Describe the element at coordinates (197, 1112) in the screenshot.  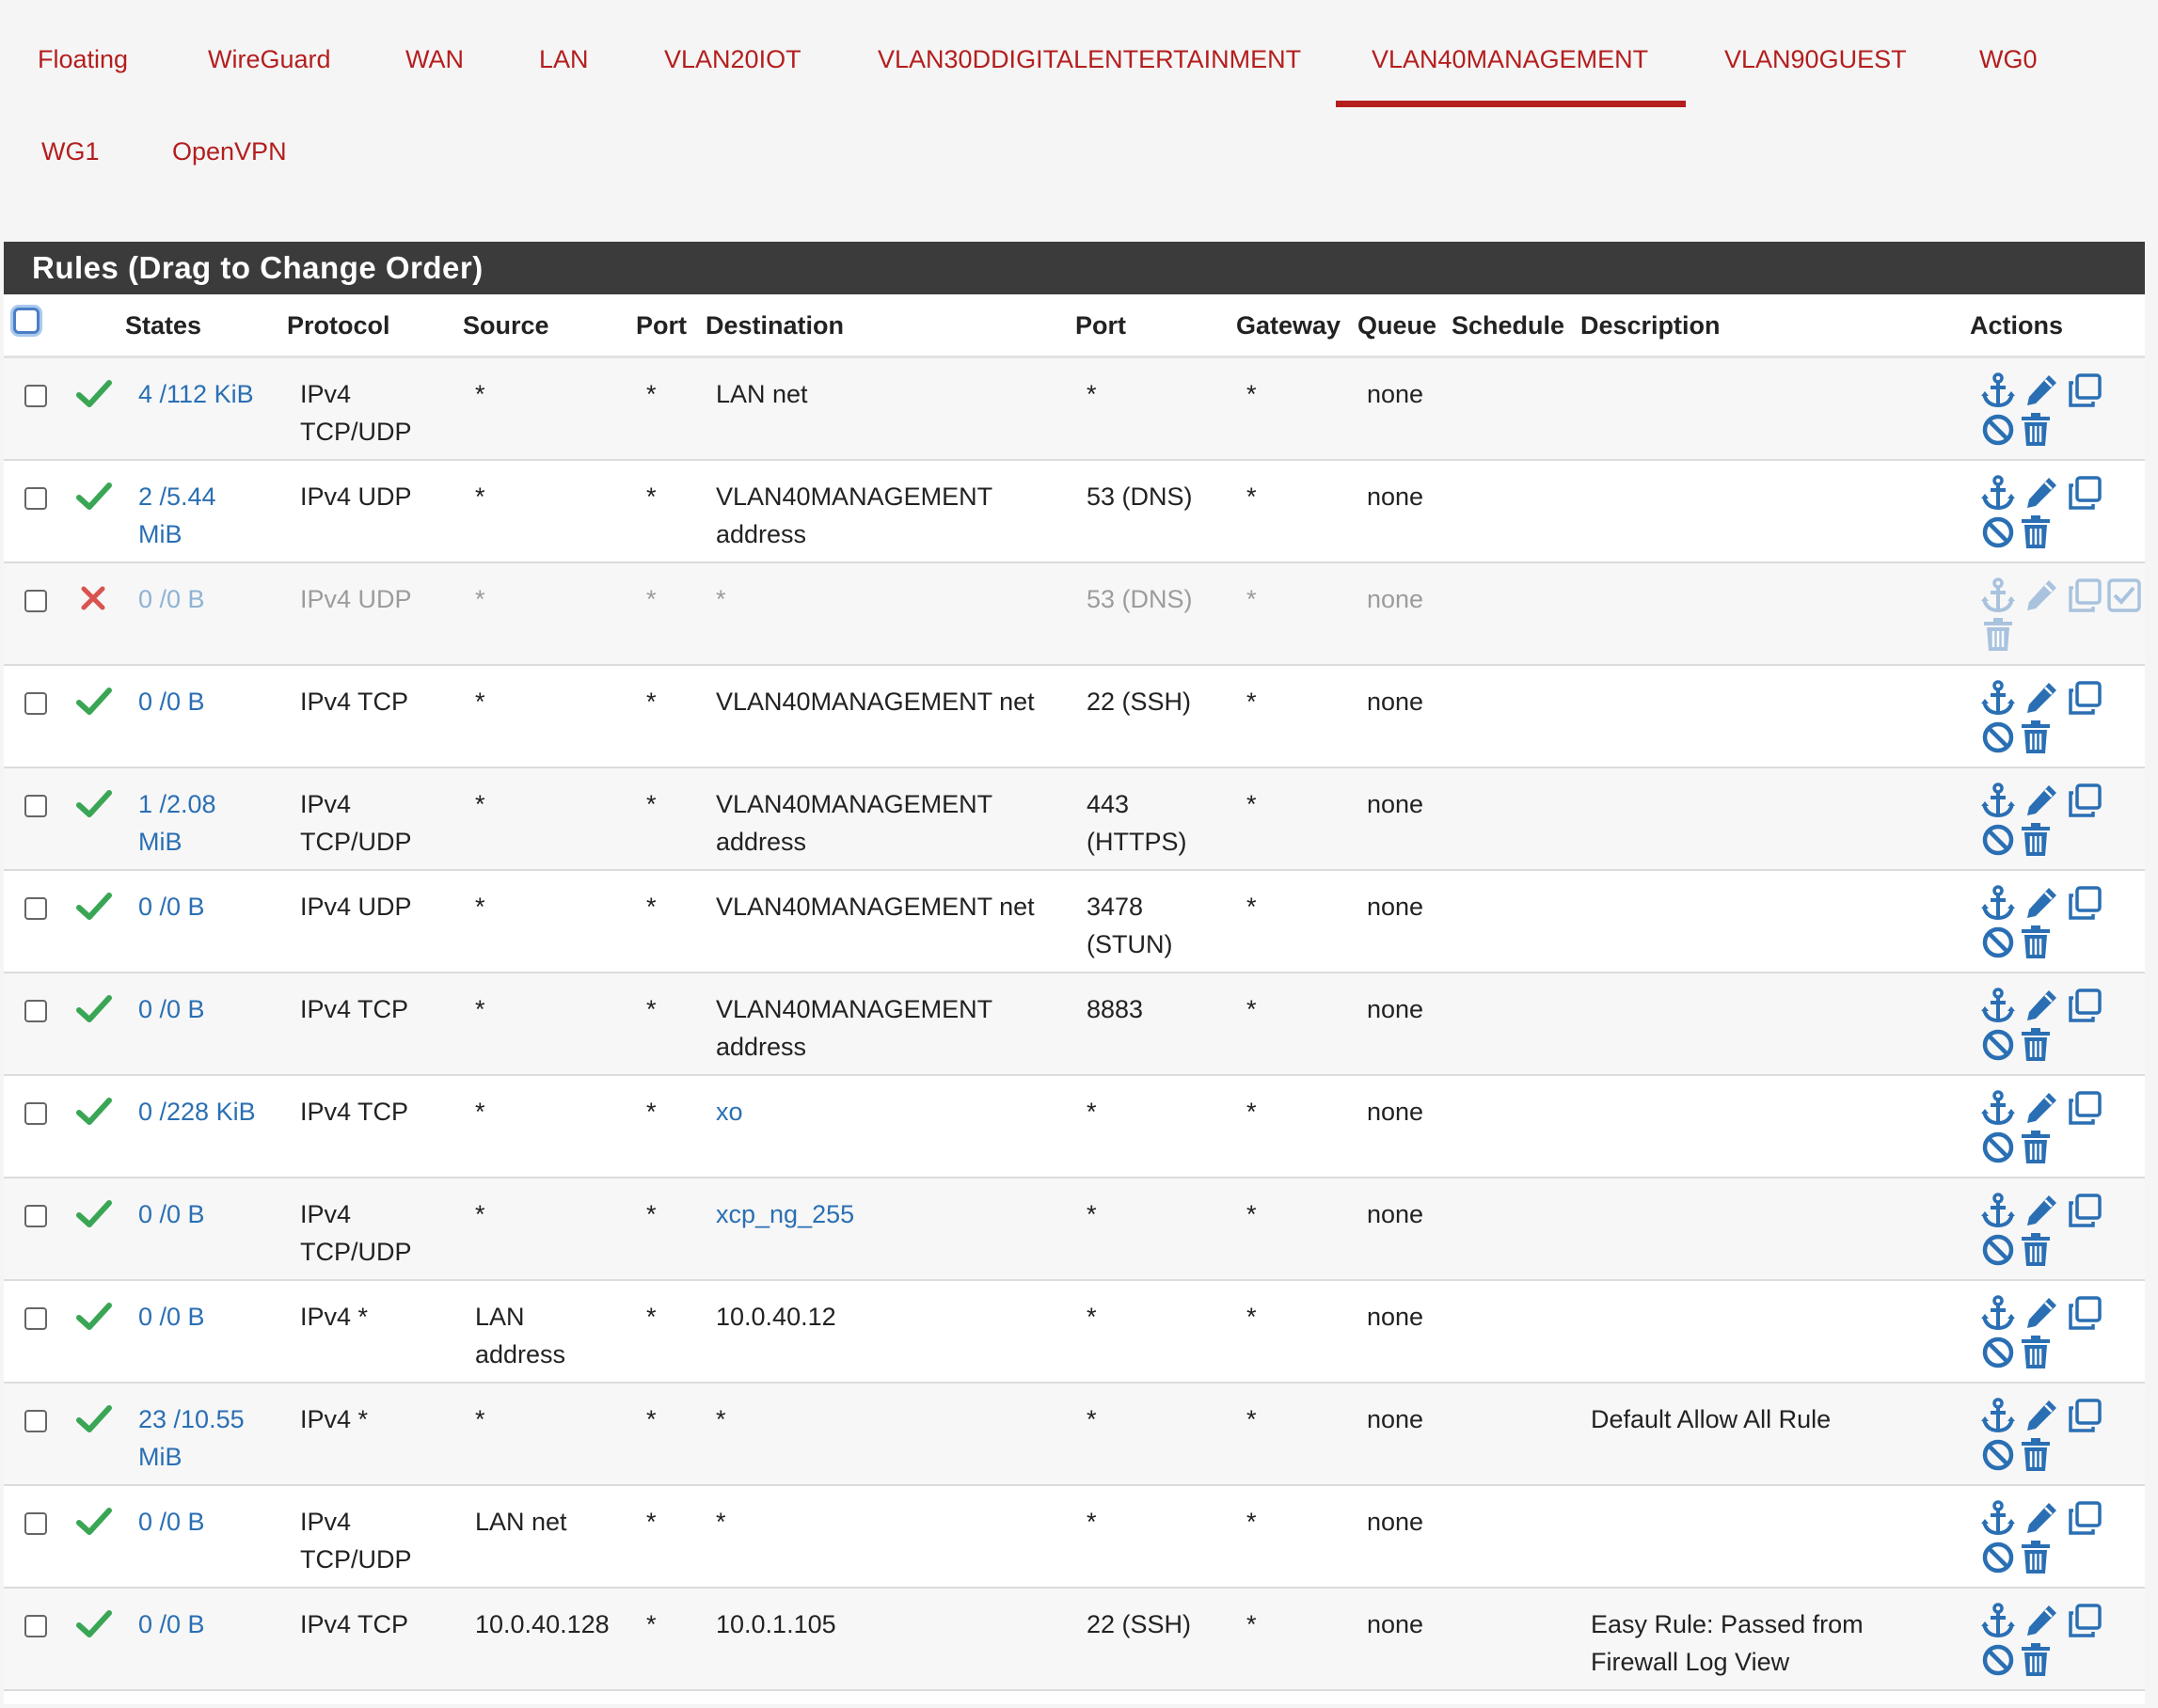
I see `states-link: 0 /228 KiB` at that location.